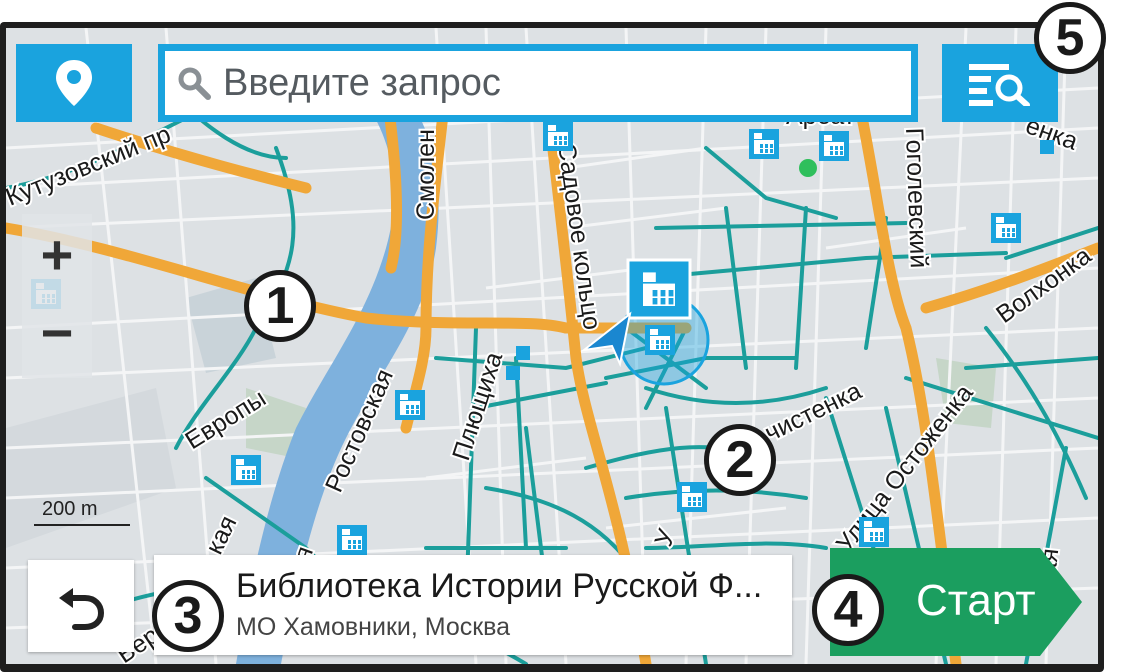 Image resolution: width=1124 pixels, height=672 pixels. I want to click on zoom-in-button: +, so click(57, 255).